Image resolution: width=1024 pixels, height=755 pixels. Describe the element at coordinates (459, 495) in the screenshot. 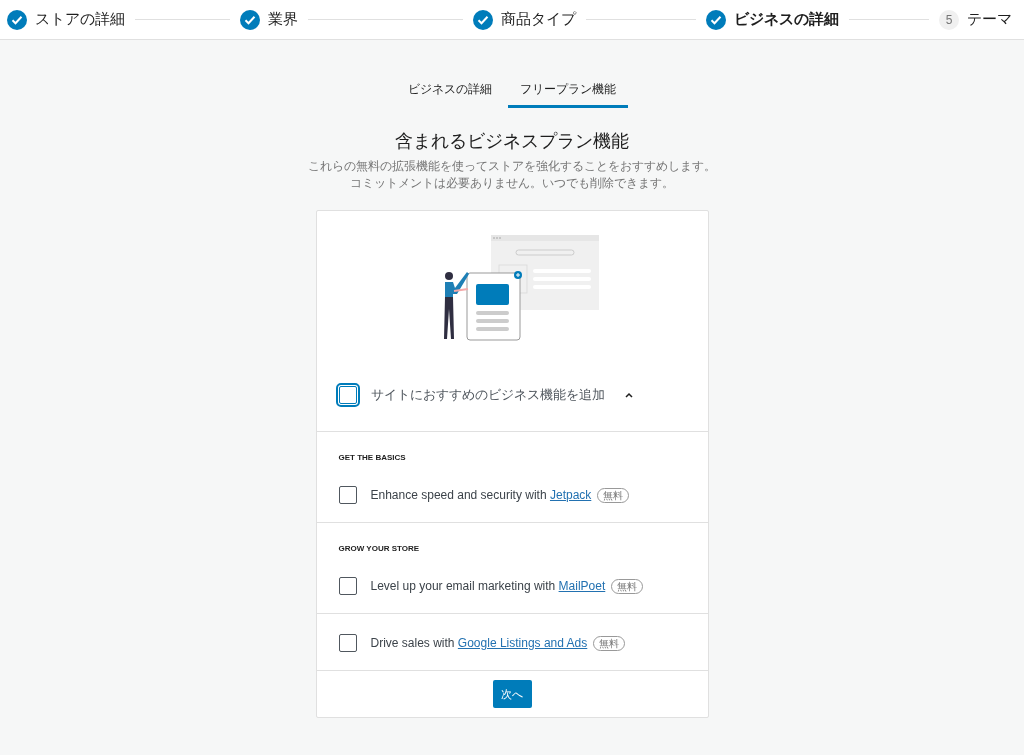

I see `option-text: Enhance speed and security with` at that location.